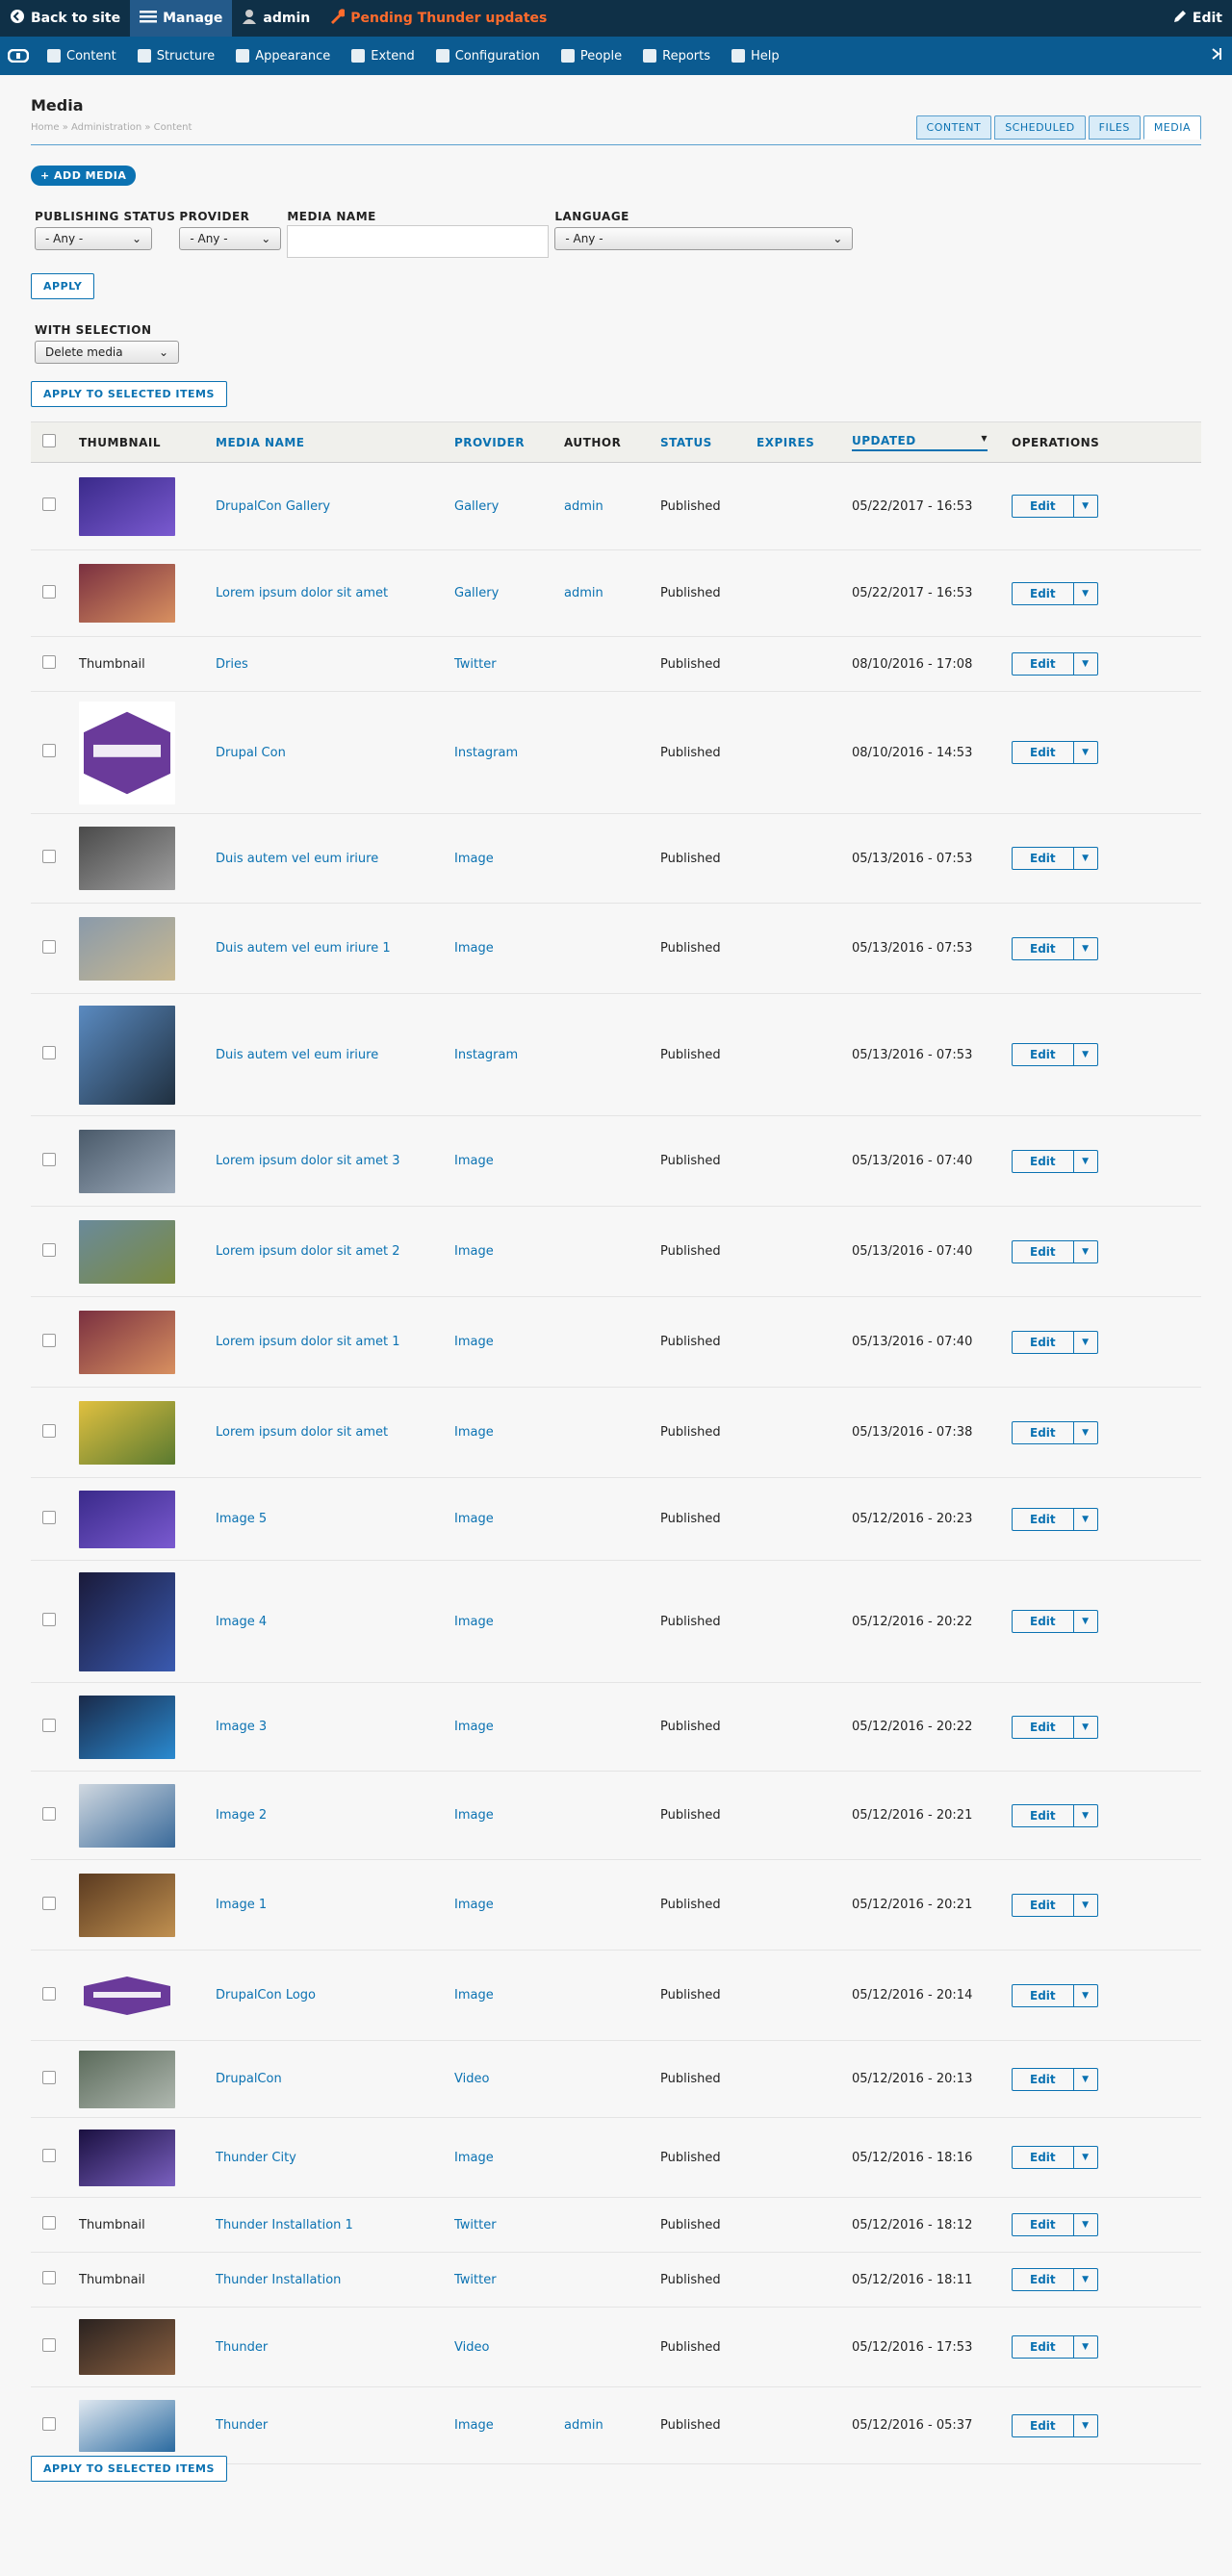 This screenshot has width=1232, height=2576. What do you see at coordinates (241, 1727) in the screenshot?
I see `media-name-link: Image 3` at bounding box center [241, 1727].